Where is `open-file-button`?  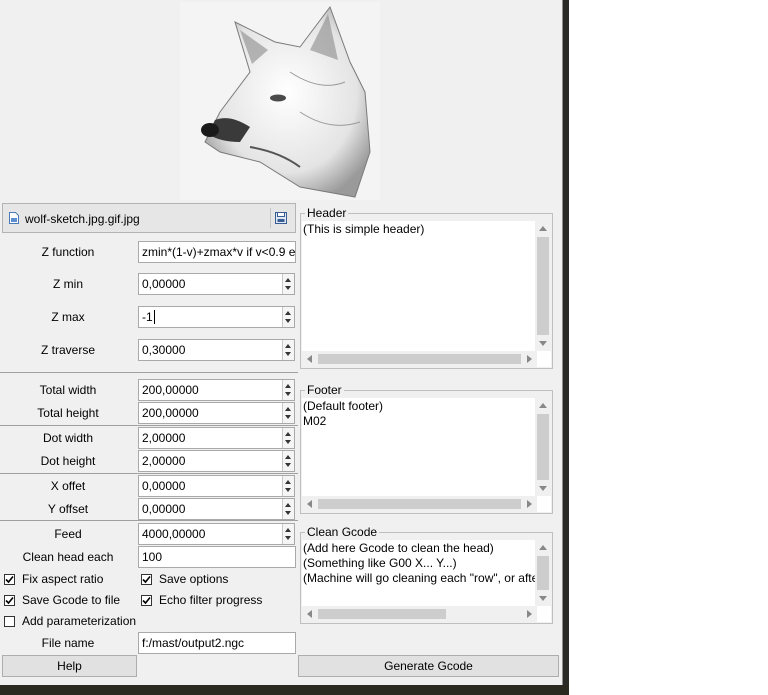 open-file-button is located at coordinates (280, 218).